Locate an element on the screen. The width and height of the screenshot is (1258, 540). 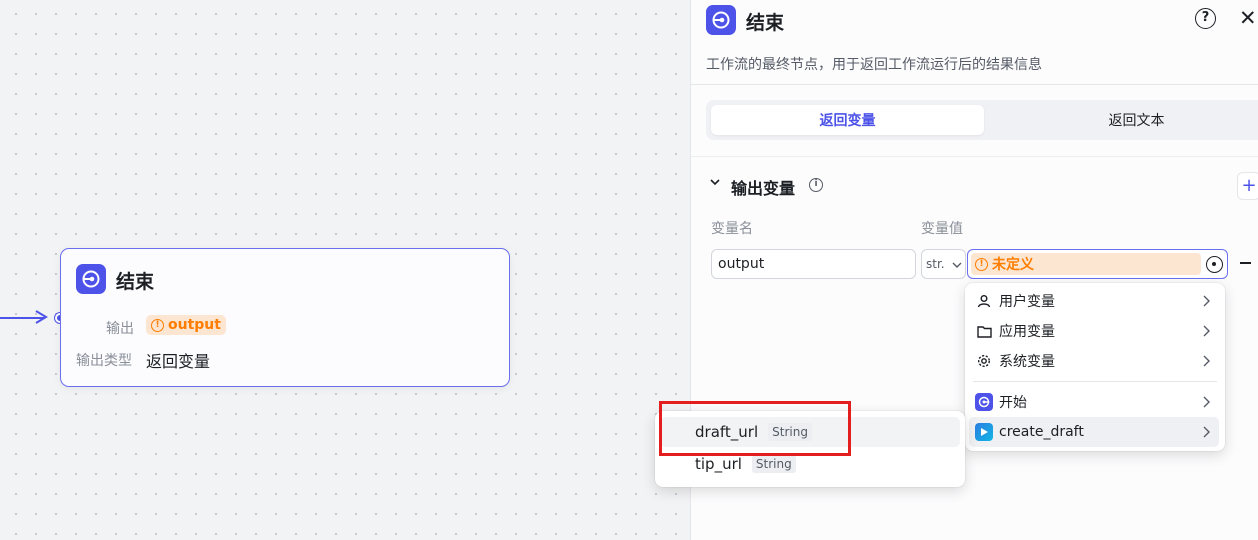
menu-item-create-draft: create_draft is located at coordinates (1094, 432).